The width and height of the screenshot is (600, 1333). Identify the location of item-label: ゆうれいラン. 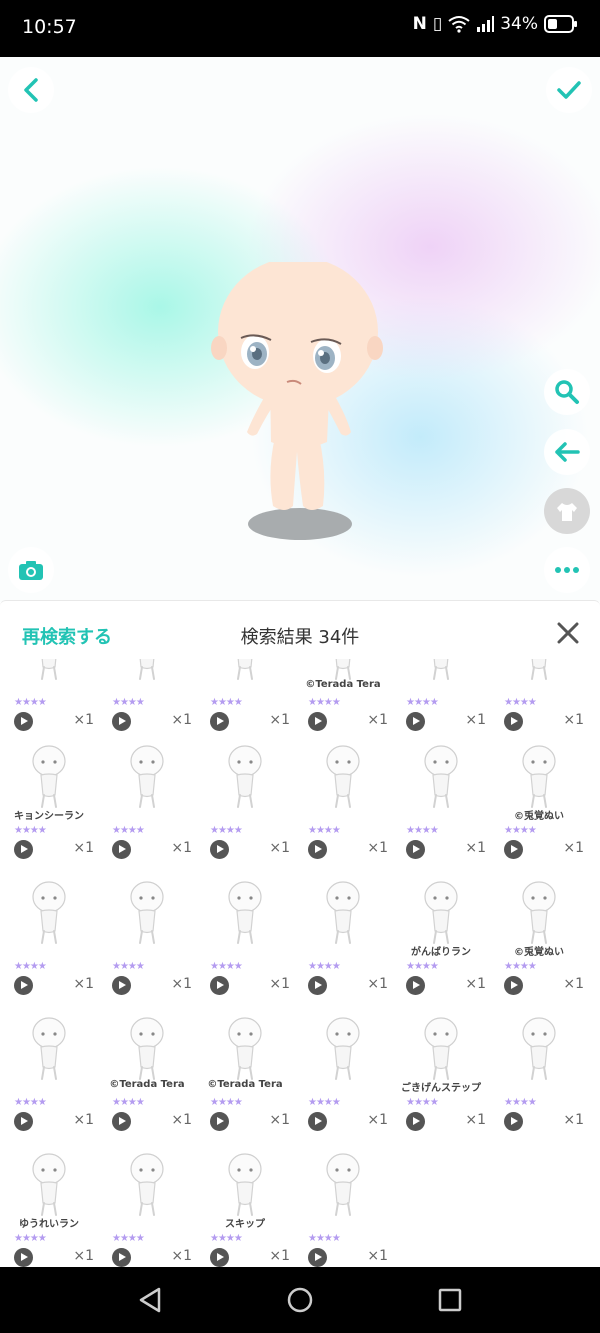
(49, 1224).